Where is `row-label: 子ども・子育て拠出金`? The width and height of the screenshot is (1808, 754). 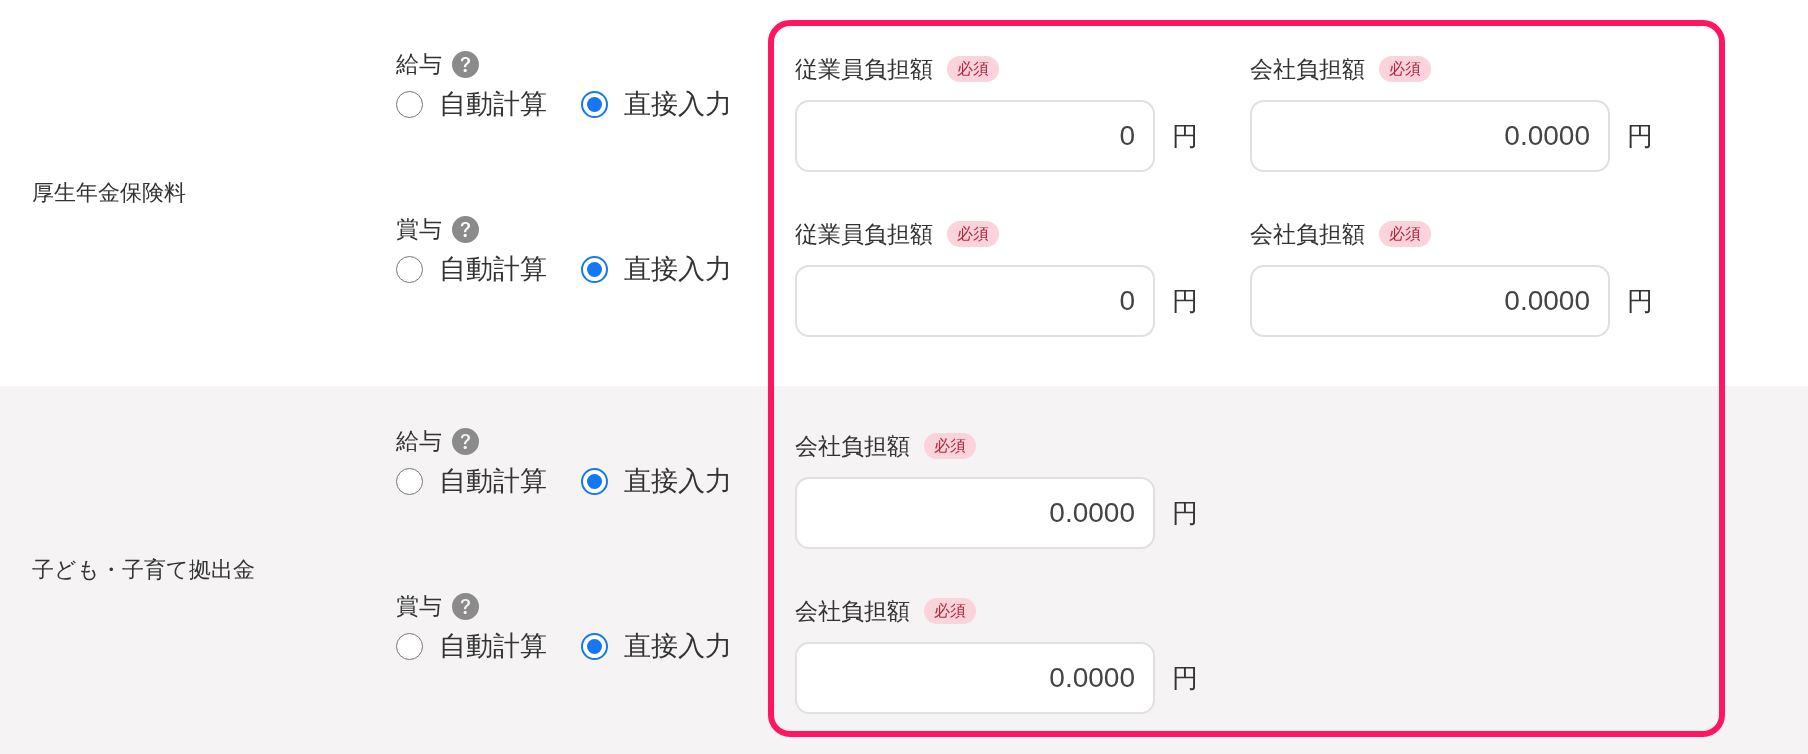 row-label: 子ども・子育て拠出金 is located at coordinates (143, 570).